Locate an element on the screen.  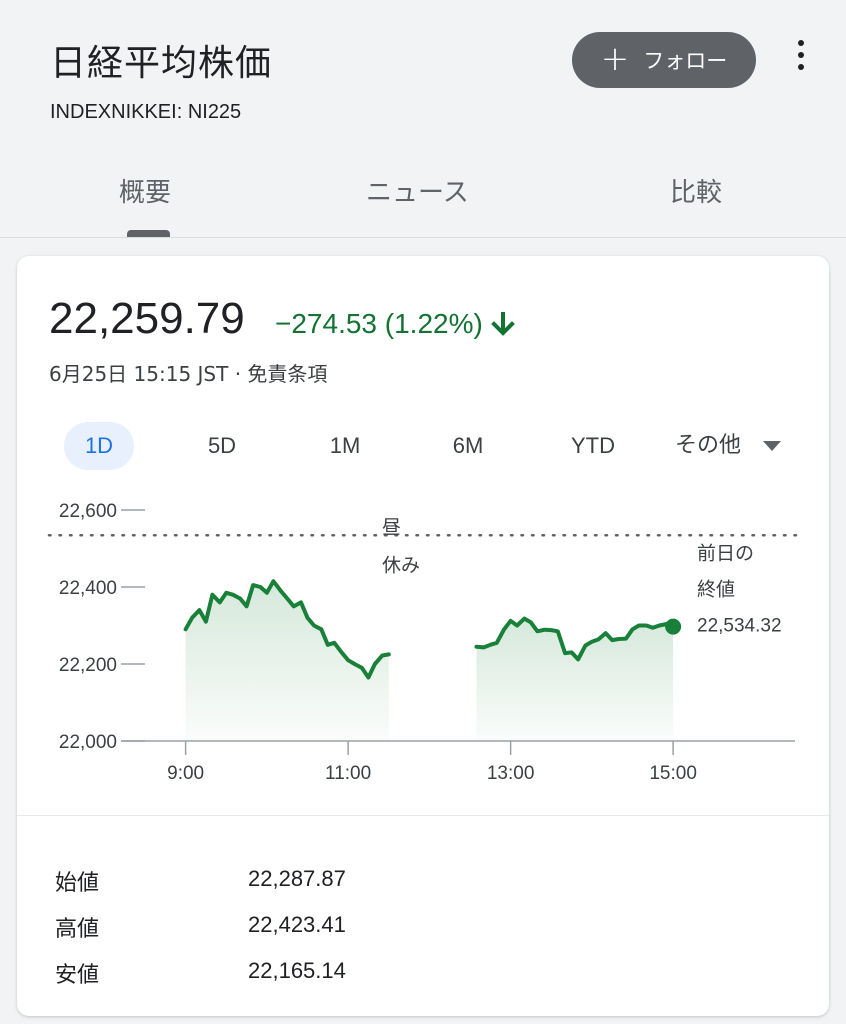
stat-low-value: 22,165.14 is located at coordinates (297, 970).